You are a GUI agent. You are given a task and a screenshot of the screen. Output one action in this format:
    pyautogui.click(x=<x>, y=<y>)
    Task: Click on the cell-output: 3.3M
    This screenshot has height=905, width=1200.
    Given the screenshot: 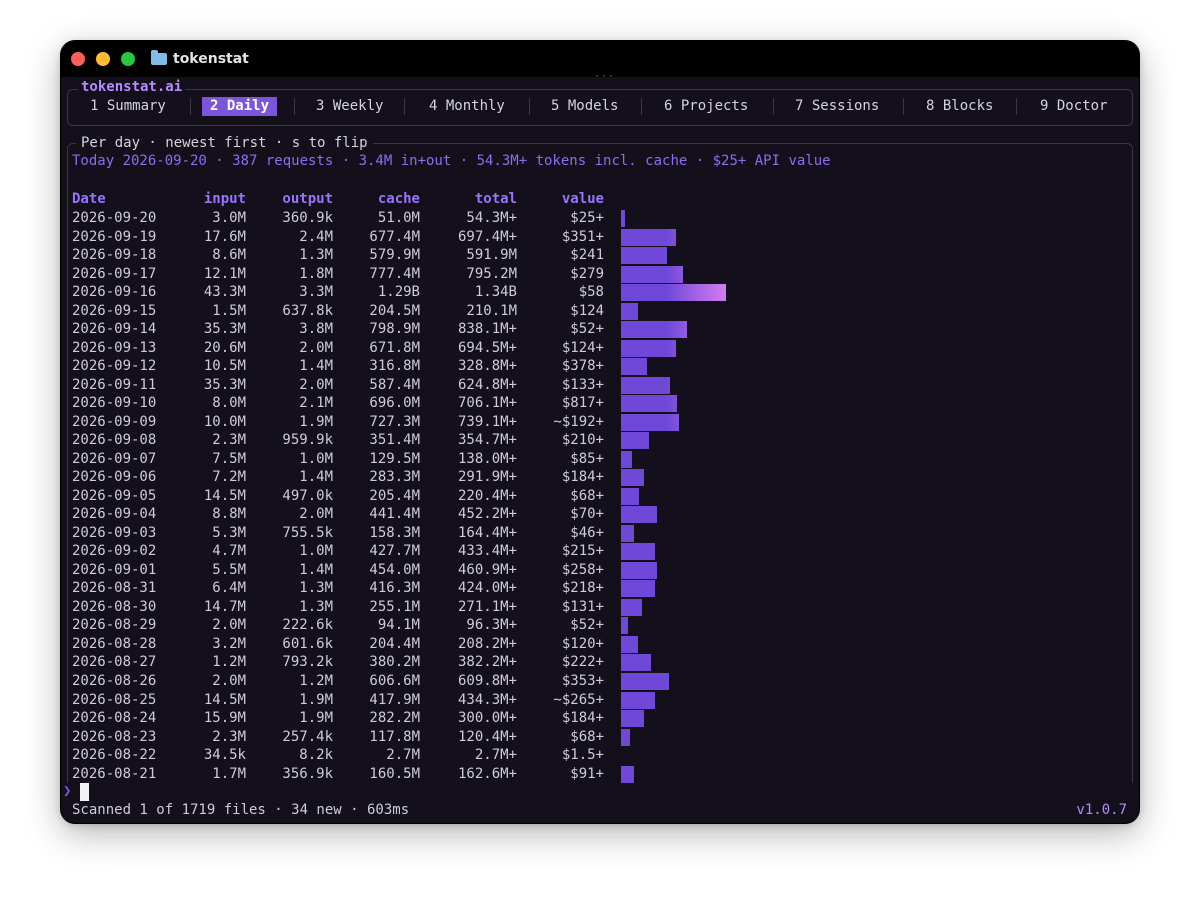 What is the action you would take?
    pyautogui.click(x=316, y=292)
    